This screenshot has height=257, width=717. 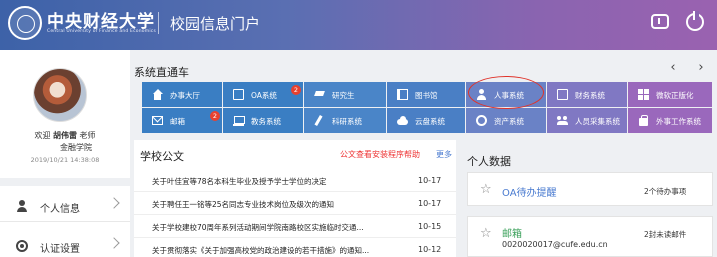 What do you see at coordinates (266, 121) in the screenshot?
I see `tile-label: 教务系统` at bounding box center [266, 121].